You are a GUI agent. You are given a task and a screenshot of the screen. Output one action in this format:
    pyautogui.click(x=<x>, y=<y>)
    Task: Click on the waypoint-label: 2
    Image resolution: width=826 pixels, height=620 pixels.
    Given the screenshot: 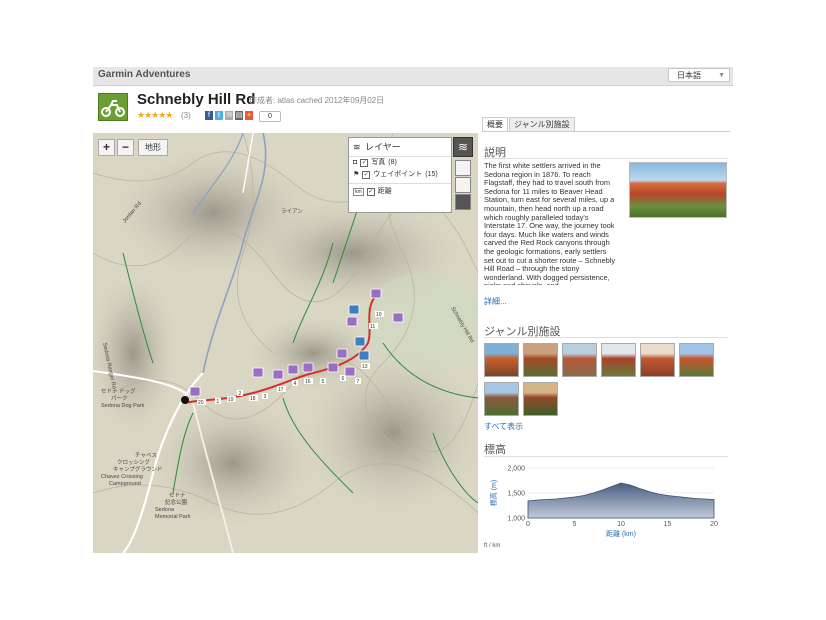 What is the action you would take?
    pyautogui.click(x=240, y=393)
    